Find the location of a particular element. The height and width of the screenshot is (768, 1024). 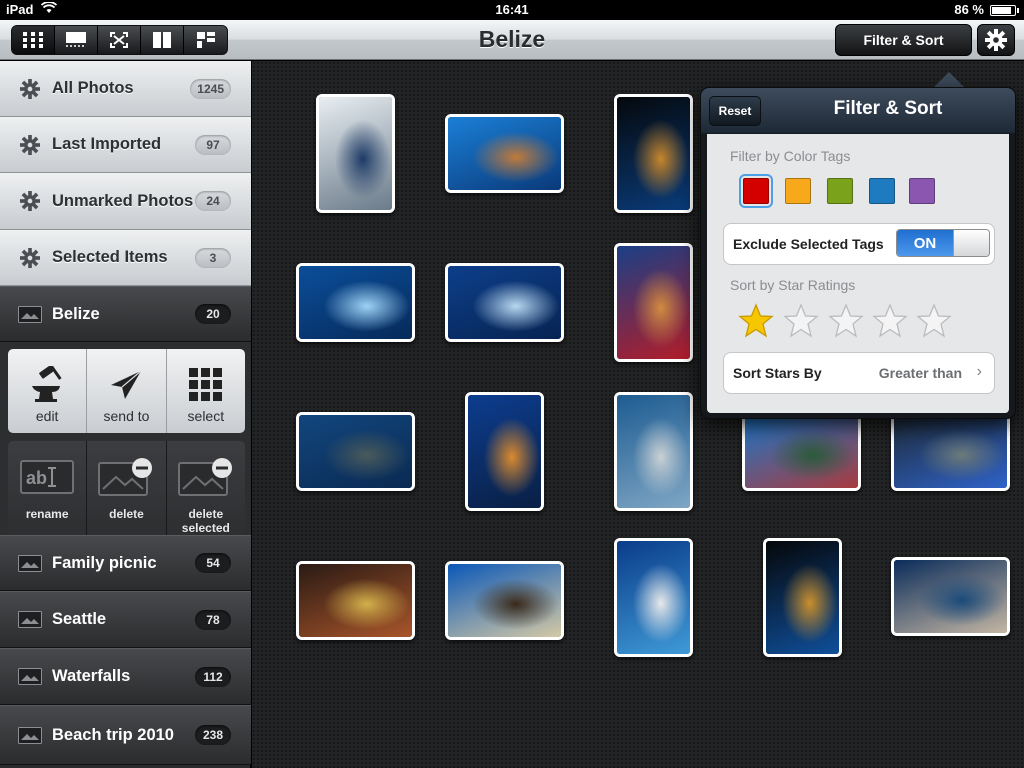

delete-label: delete is located at coordinates (126, 514).